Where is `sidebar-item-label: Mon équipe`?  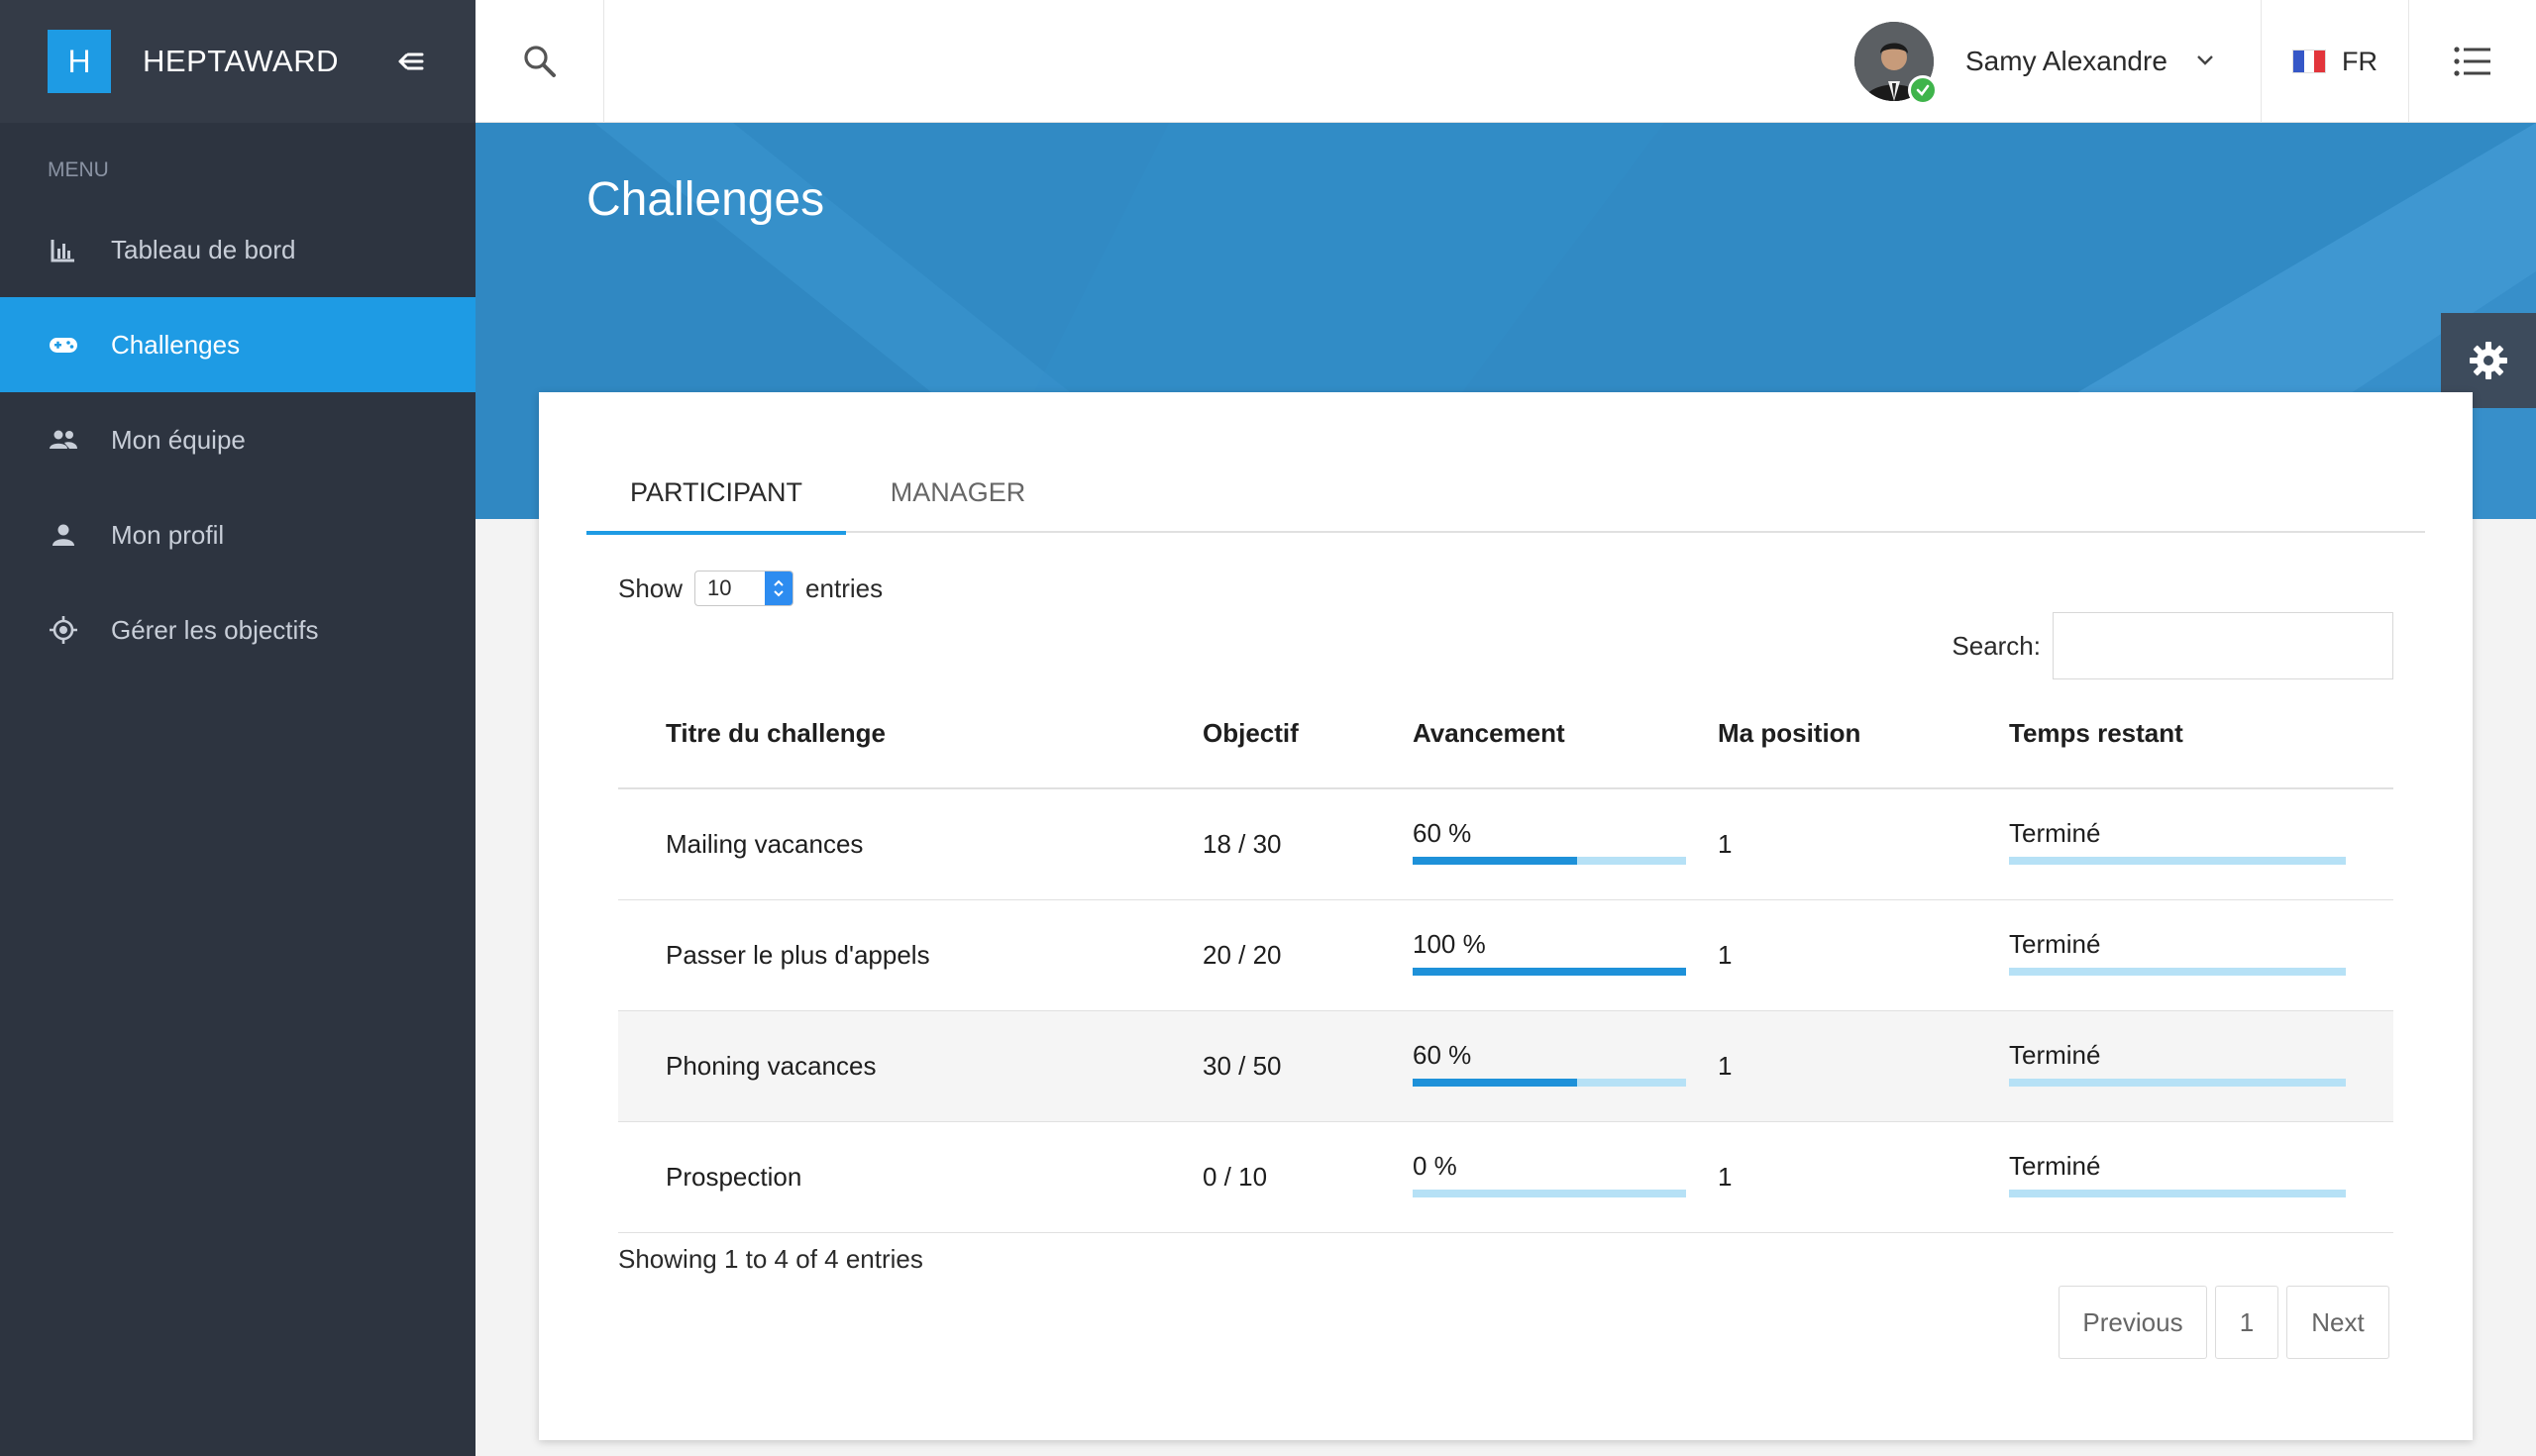 sidebar-item-label: Mon équipe is located at coordinates (178, 439).